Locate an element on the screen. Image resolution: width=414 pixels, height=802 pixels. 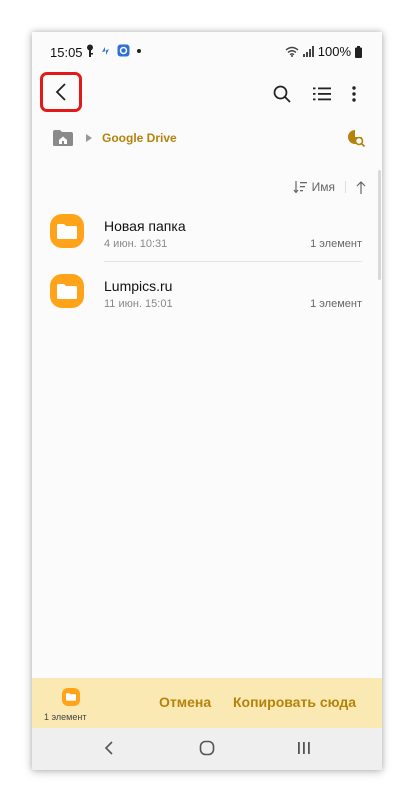
status-time: 15:05 is located at coordinates (66, 52).